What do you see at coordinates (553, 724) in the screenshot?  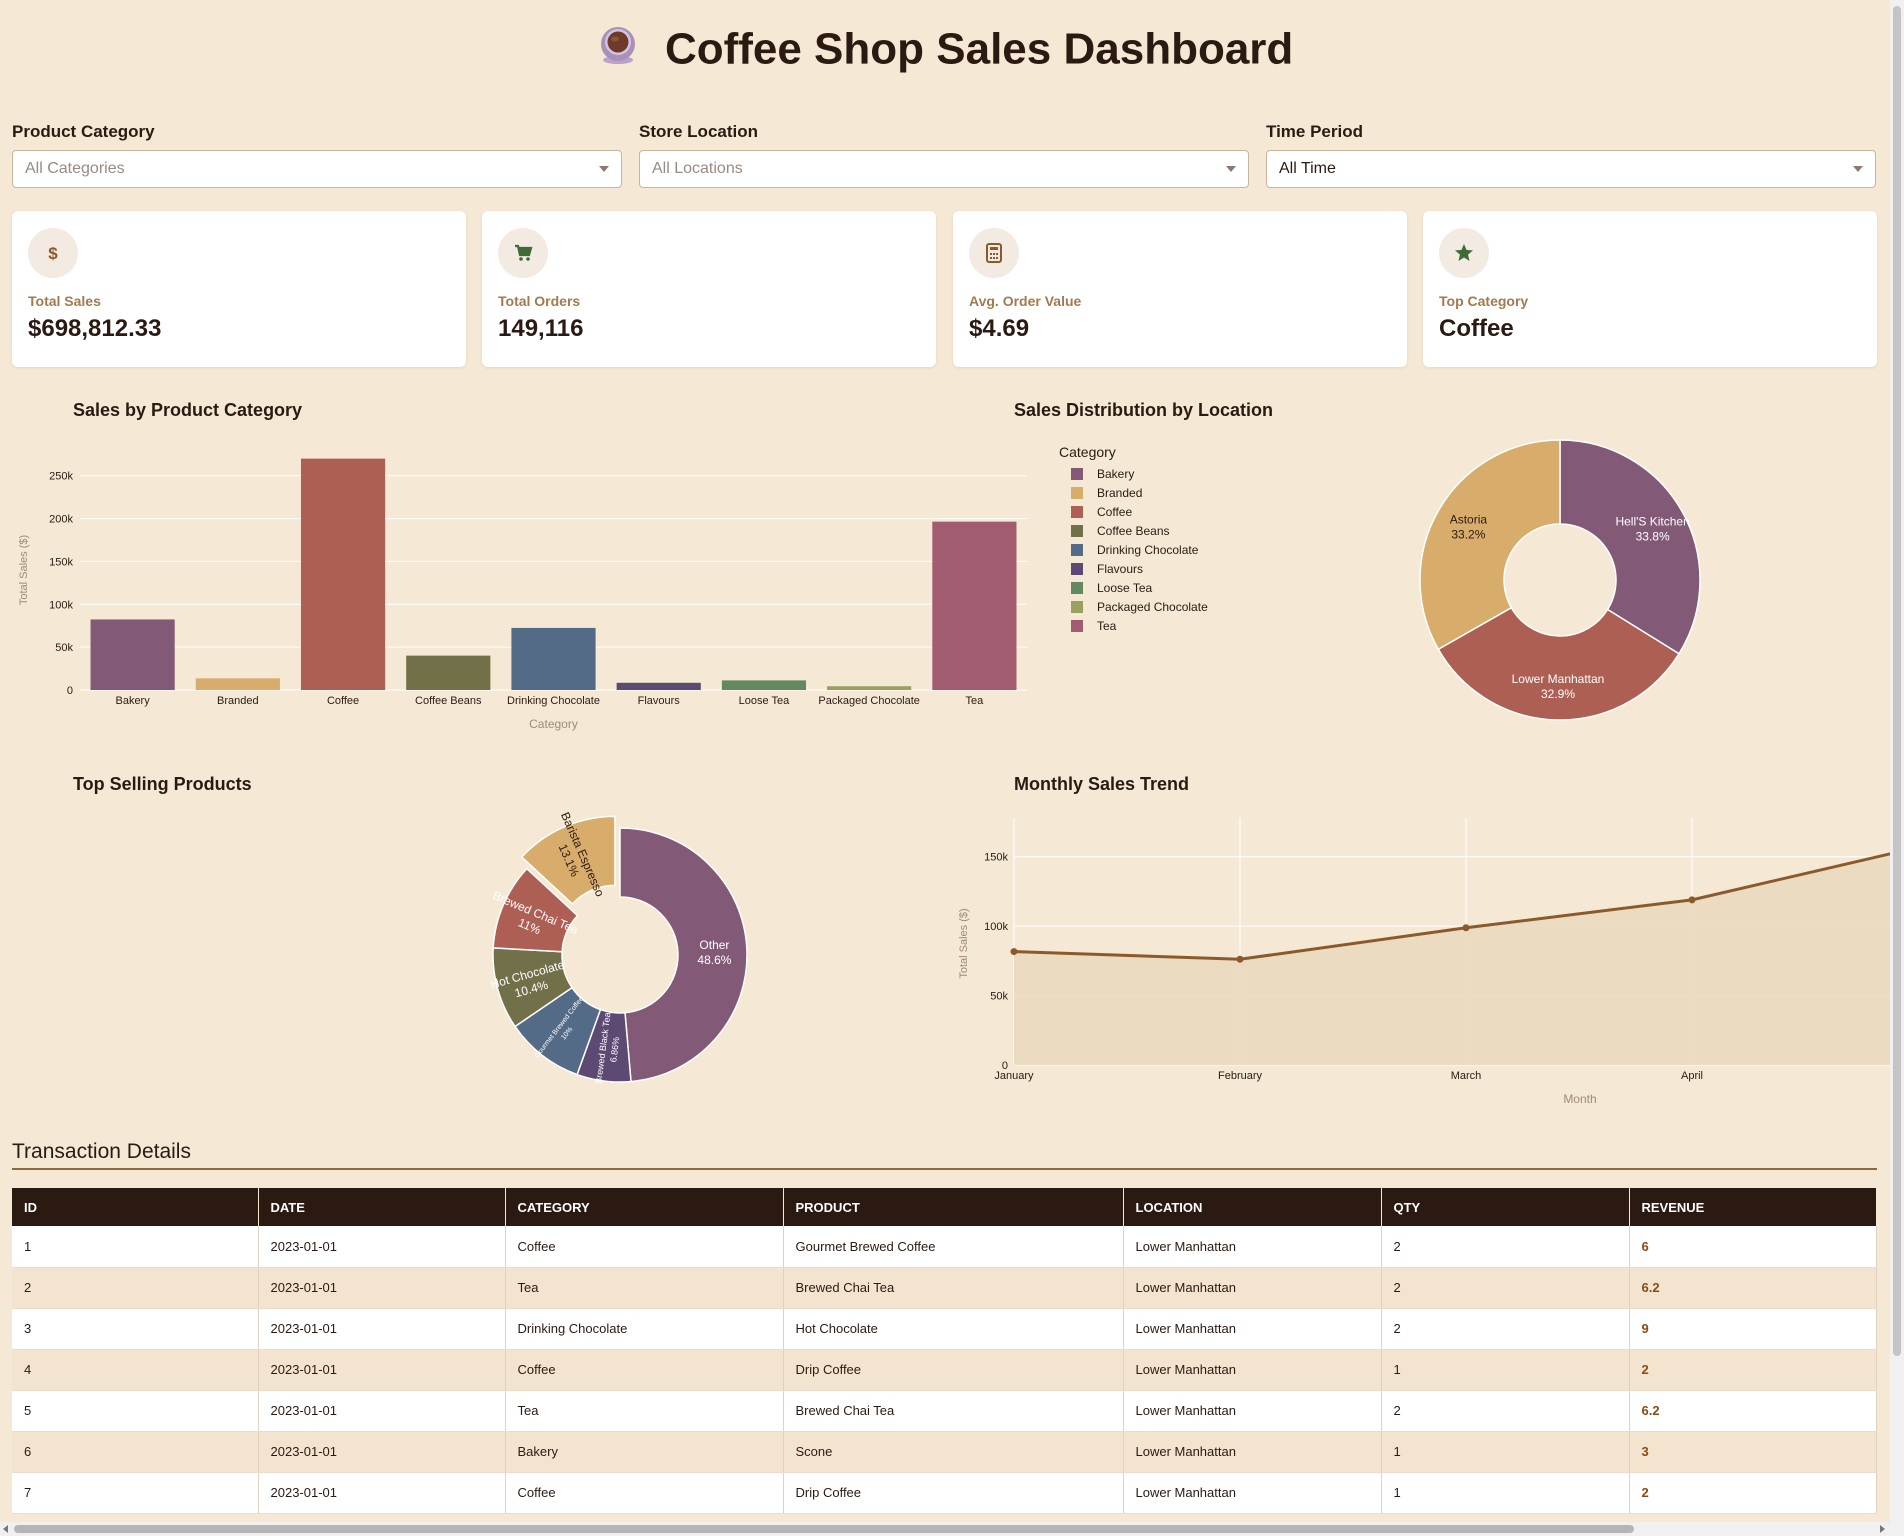 I see `x-axis-title: Category` at bounding box center [553, 724].